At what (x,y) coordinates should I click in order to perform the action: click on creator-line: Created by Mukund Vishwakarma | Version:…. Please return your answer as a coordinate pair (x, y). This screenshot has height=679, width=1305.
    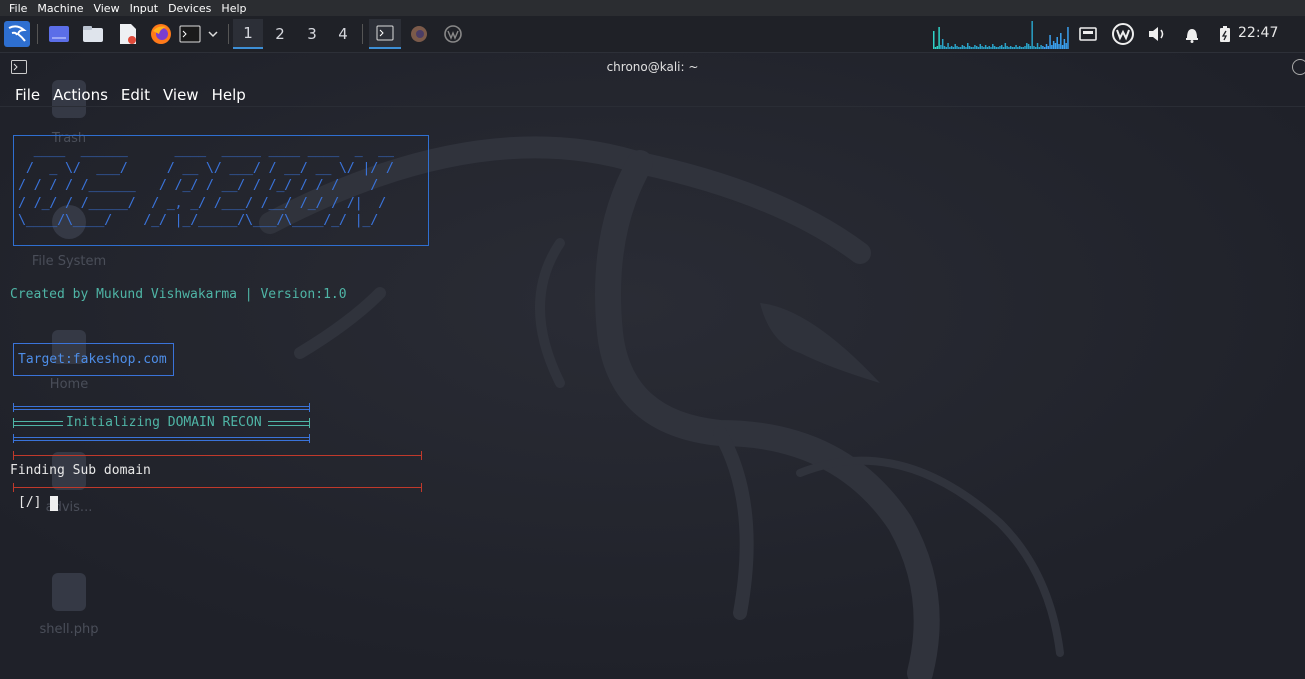
    Looking at the image, I should click on (178, 294).